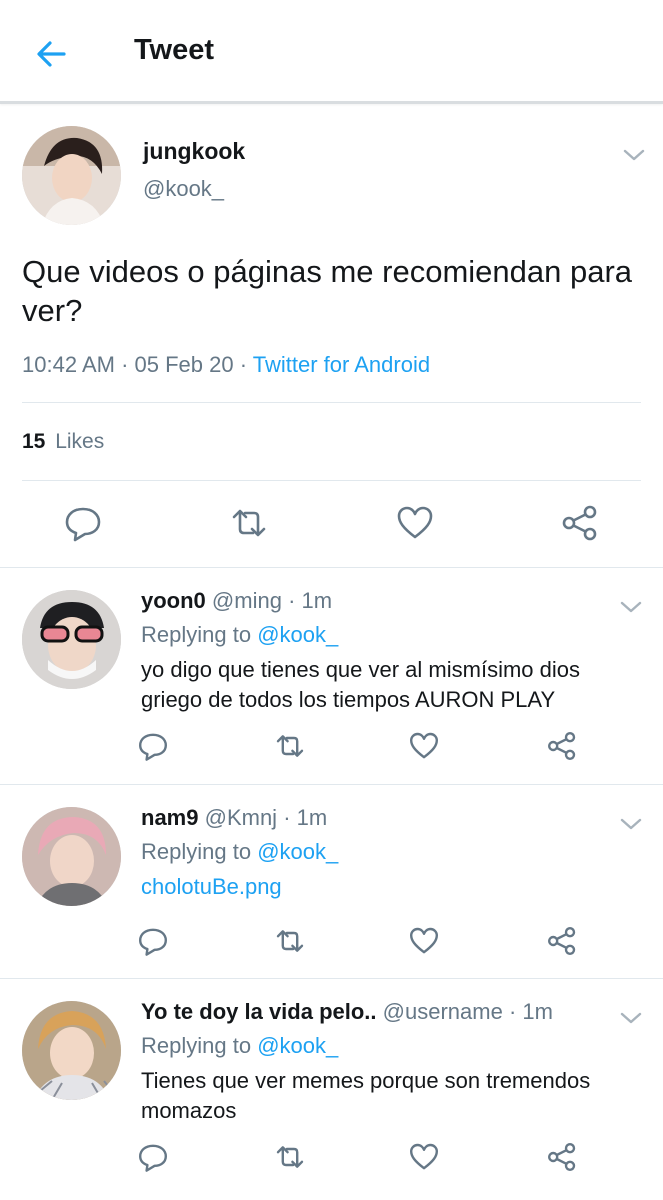  I want to click on reply-header: Yo te doy la vida pelo.. @username · 1m, so click(347, 1012).